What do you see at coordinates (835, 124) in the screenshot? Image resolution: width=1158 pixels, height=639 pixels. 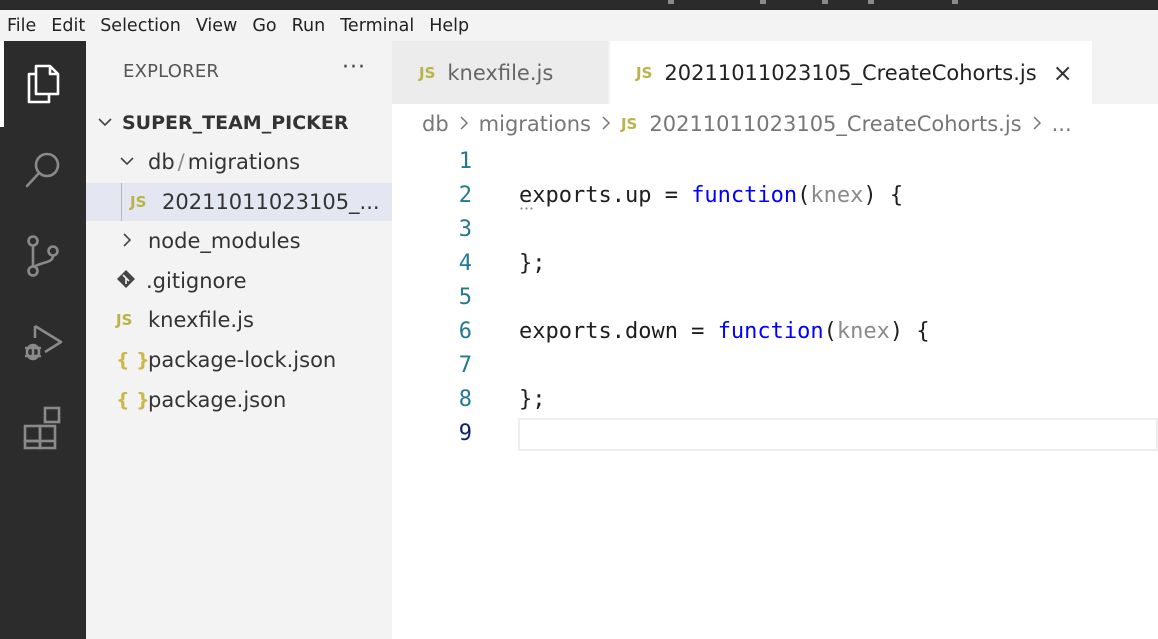 I see `breadcrumb-file: 20211011023105_CreateCohorts.js` at bounding box center [835, 124].